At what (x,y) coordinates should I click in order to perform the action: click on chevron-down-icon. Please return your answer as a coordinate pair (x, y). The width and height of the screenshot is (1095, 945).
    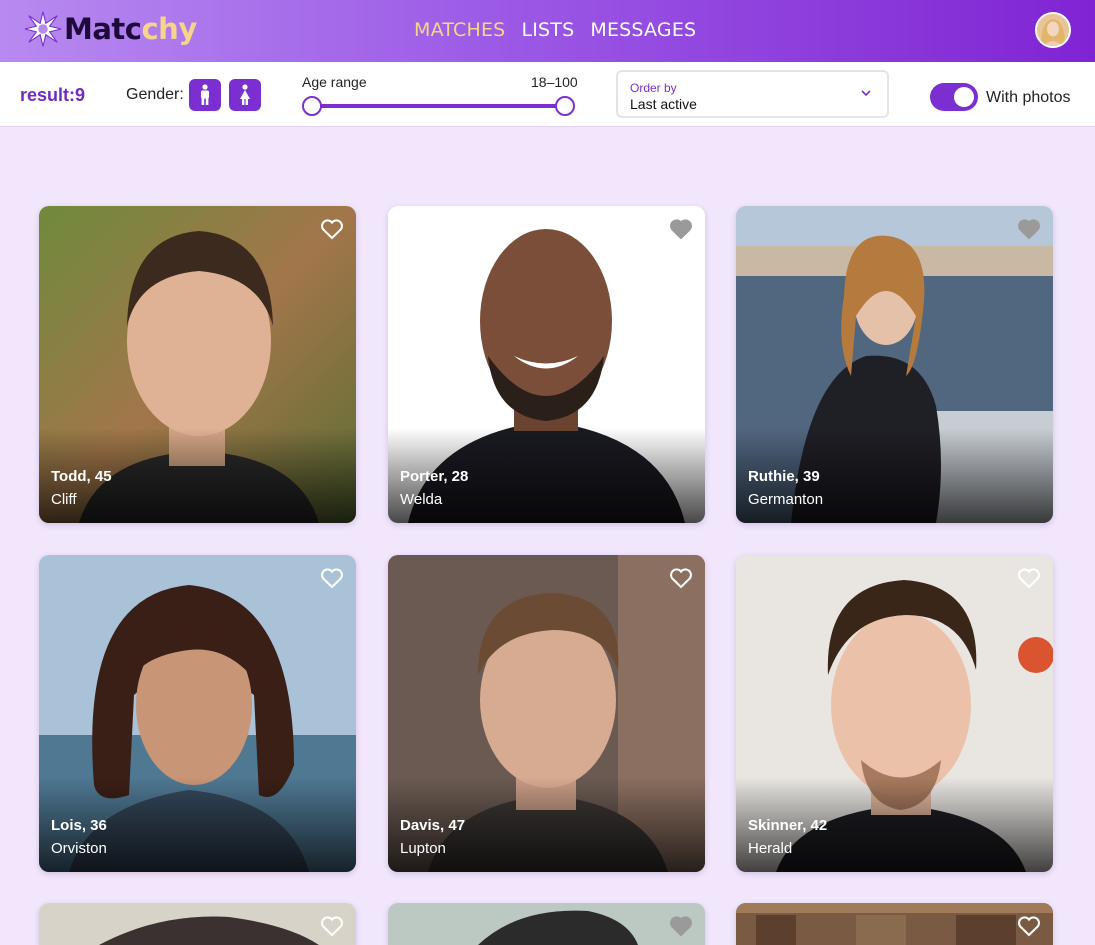
    Looking at the image, I should click on (866, 93).